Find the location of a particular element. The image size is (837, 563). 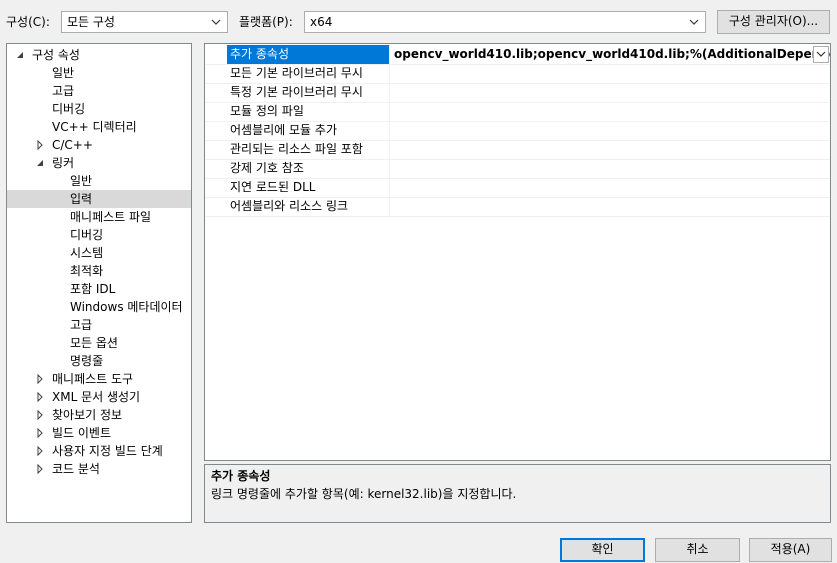

property-name: 어셈블리에 모듈 추가 is located at coordinates (308, 130).